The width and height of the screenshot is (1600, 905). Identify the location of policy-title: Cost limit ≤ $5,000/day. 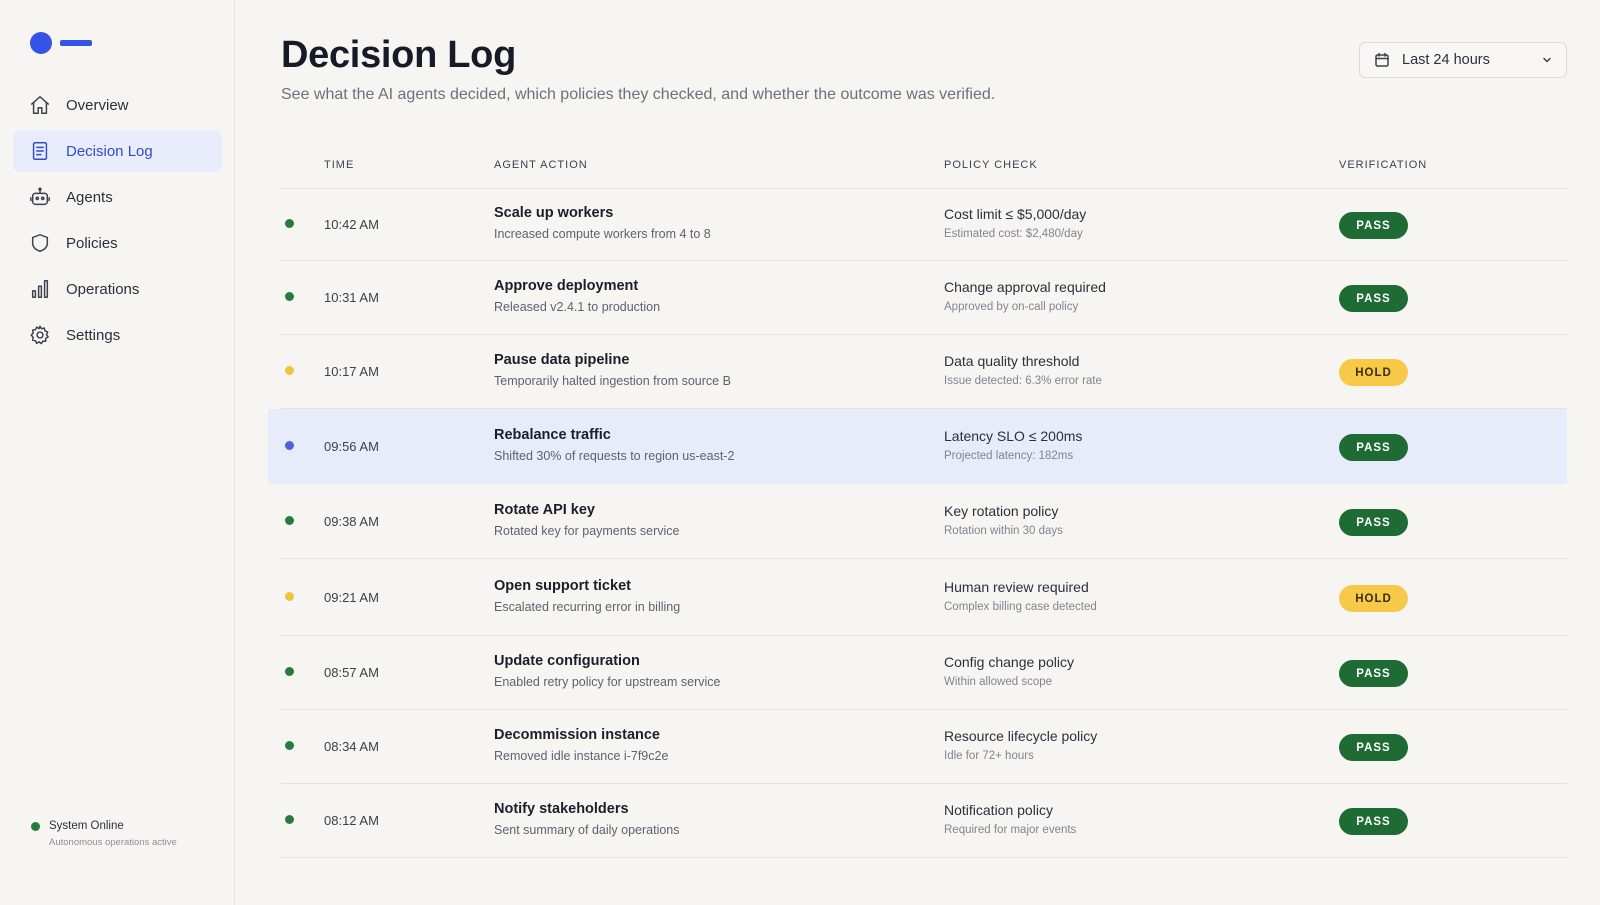
(1015, 214).